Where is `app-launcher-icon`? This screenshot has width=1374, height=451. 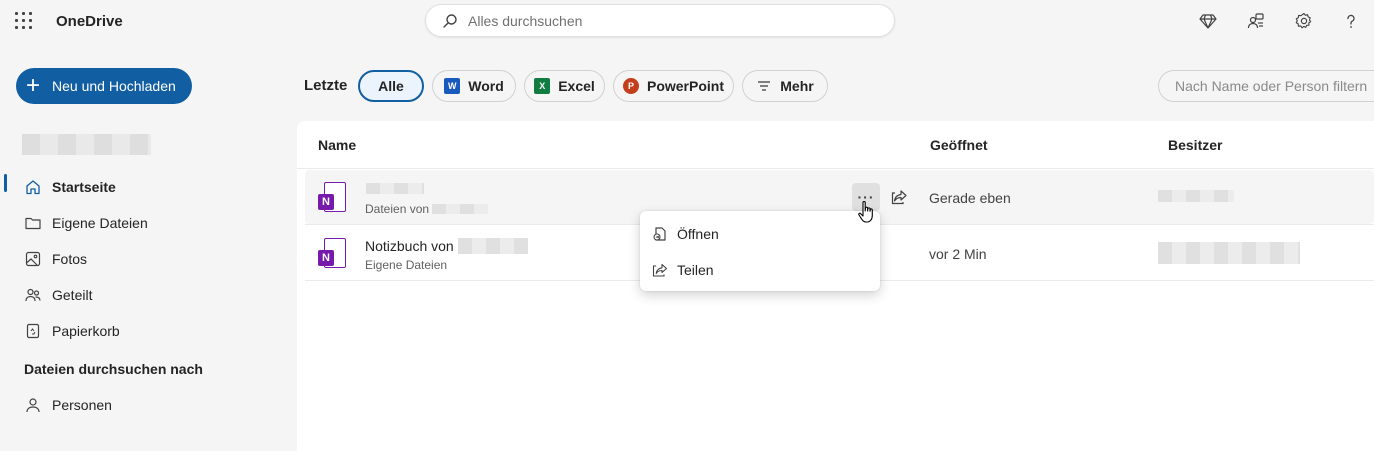
app-launcher-icon is located at coordinates (24, 21).